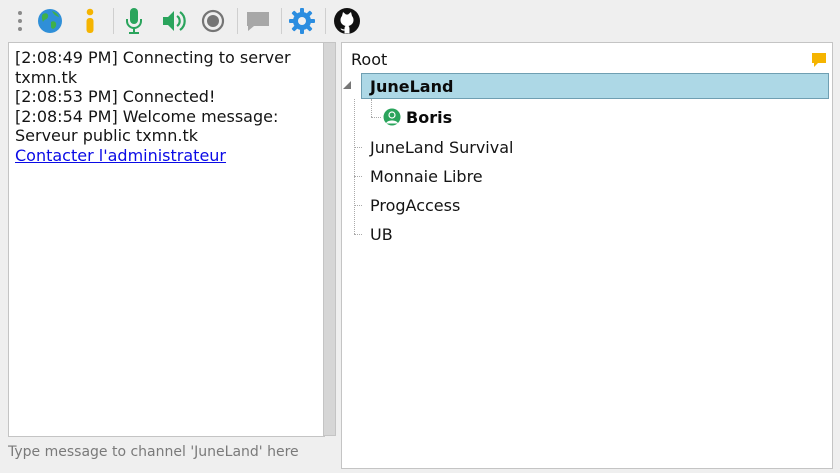  What do you see at coordinates (174, 21) in the screenshot?
I see `speaker-icon` at bounding box center [174, 21].